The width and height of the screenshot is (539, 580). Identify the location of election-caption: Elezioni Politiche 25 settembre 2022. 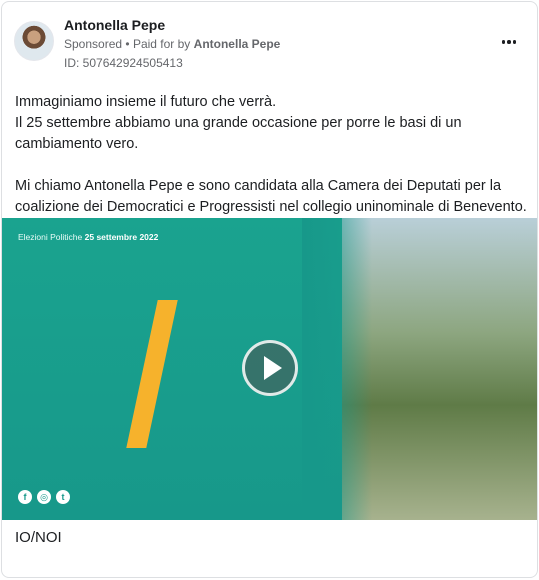
(88, 237).